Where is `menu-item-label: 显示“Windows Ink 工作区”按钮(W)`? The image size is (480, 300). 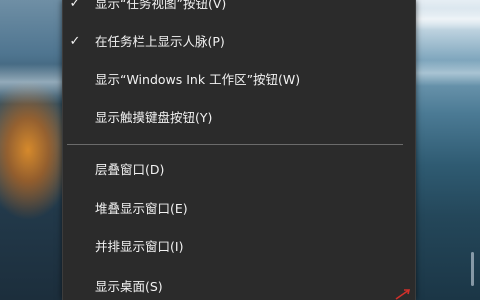
menu-item-label: 显示“Windows Ink 工作区”按钮(W) is located at coordinates (198, 79).